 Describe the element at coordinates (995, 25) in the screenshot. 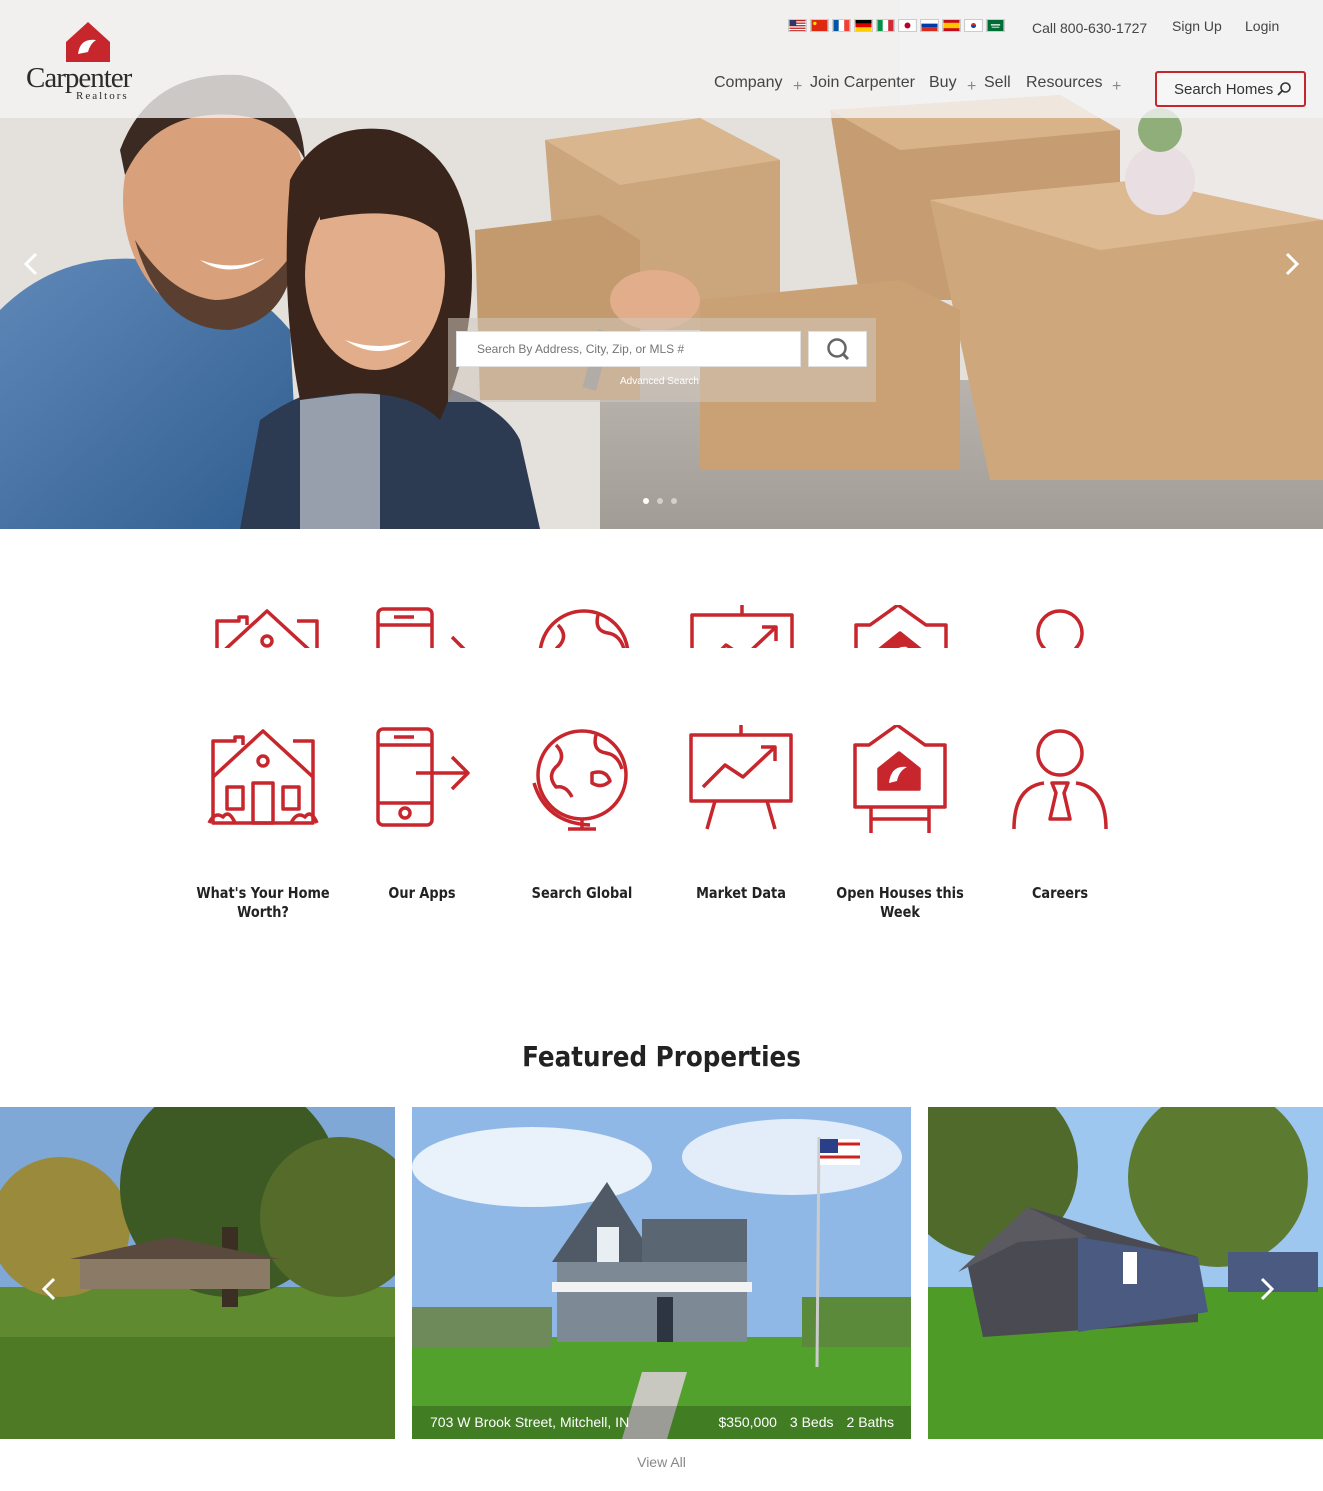

I see `saudi-flag-icon` at that location.